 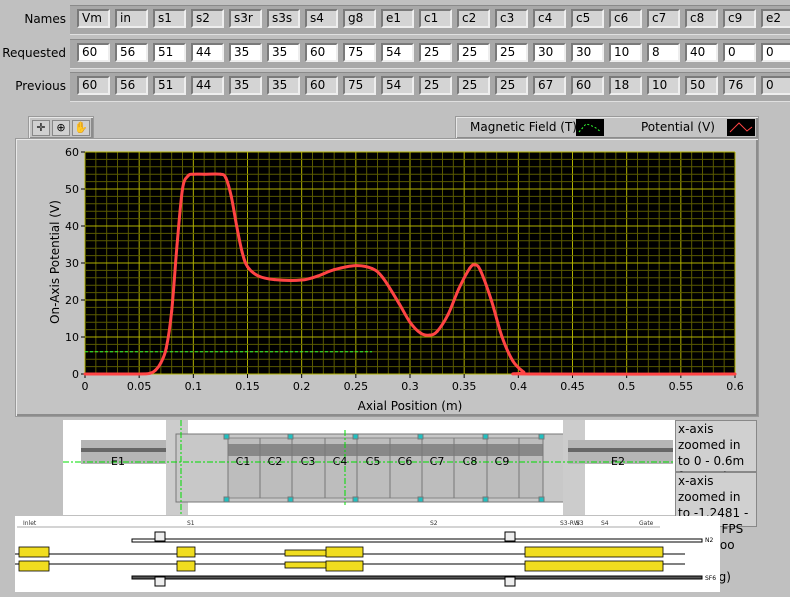 I want to click on fps-section-Inlet: Inlet, so click(x=30, y=523).